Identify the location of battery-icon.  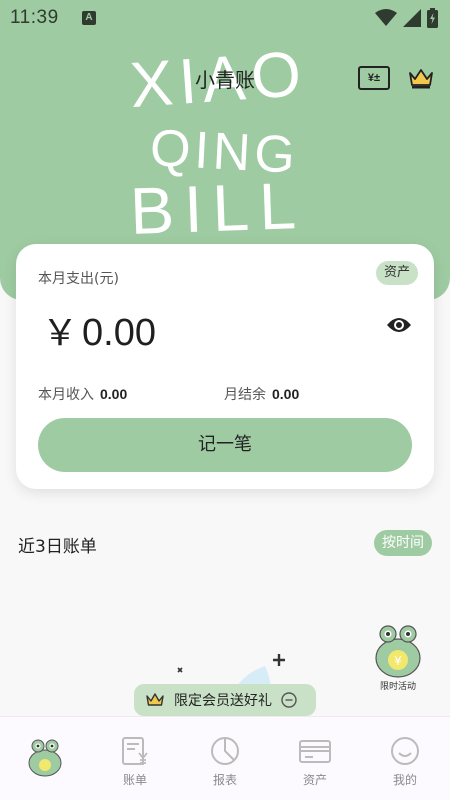
(432, 18).